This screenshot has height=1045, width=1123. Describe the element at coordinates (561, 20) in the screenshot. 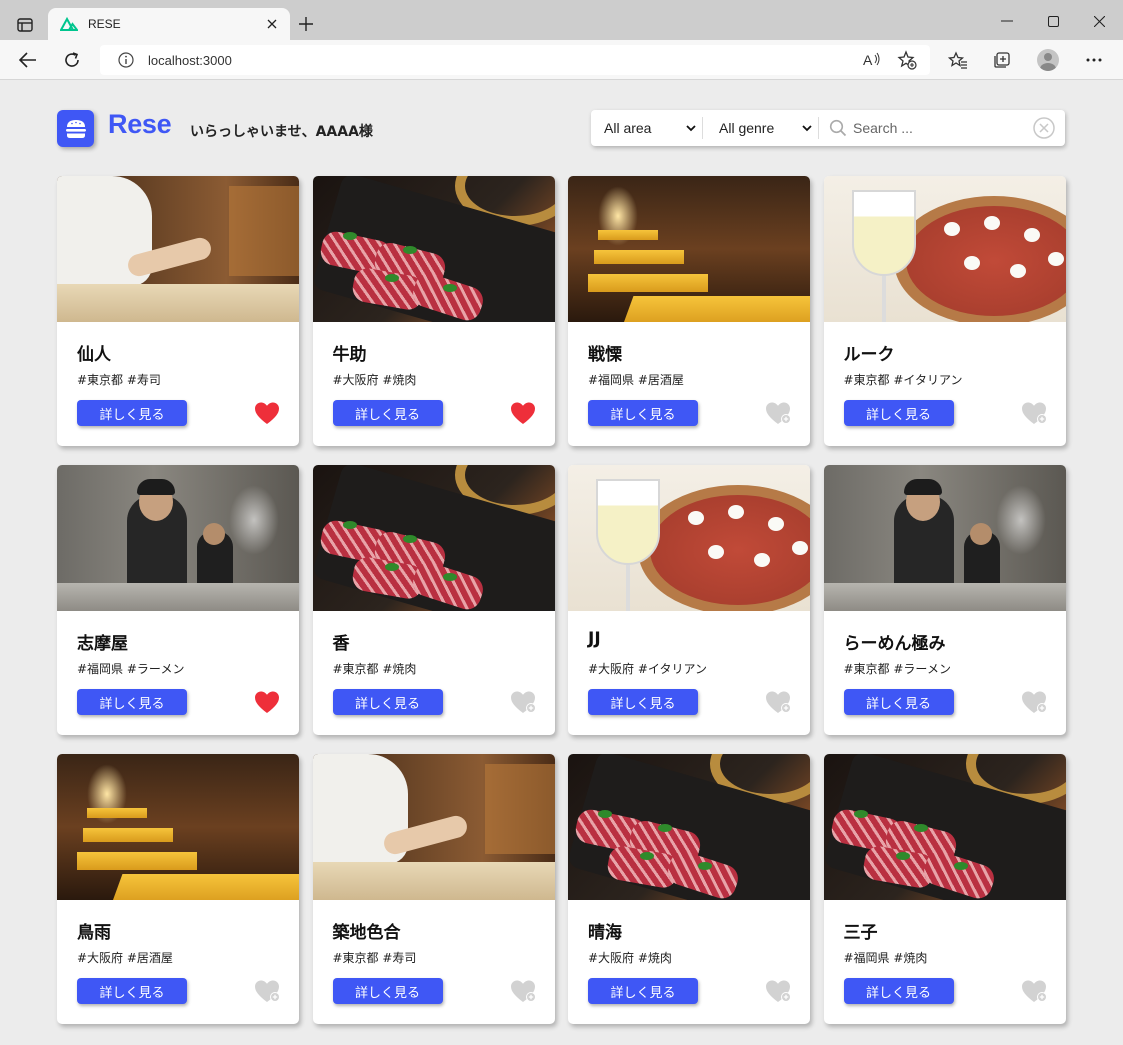

I see `browser-tab-strip: RESE` at that location.